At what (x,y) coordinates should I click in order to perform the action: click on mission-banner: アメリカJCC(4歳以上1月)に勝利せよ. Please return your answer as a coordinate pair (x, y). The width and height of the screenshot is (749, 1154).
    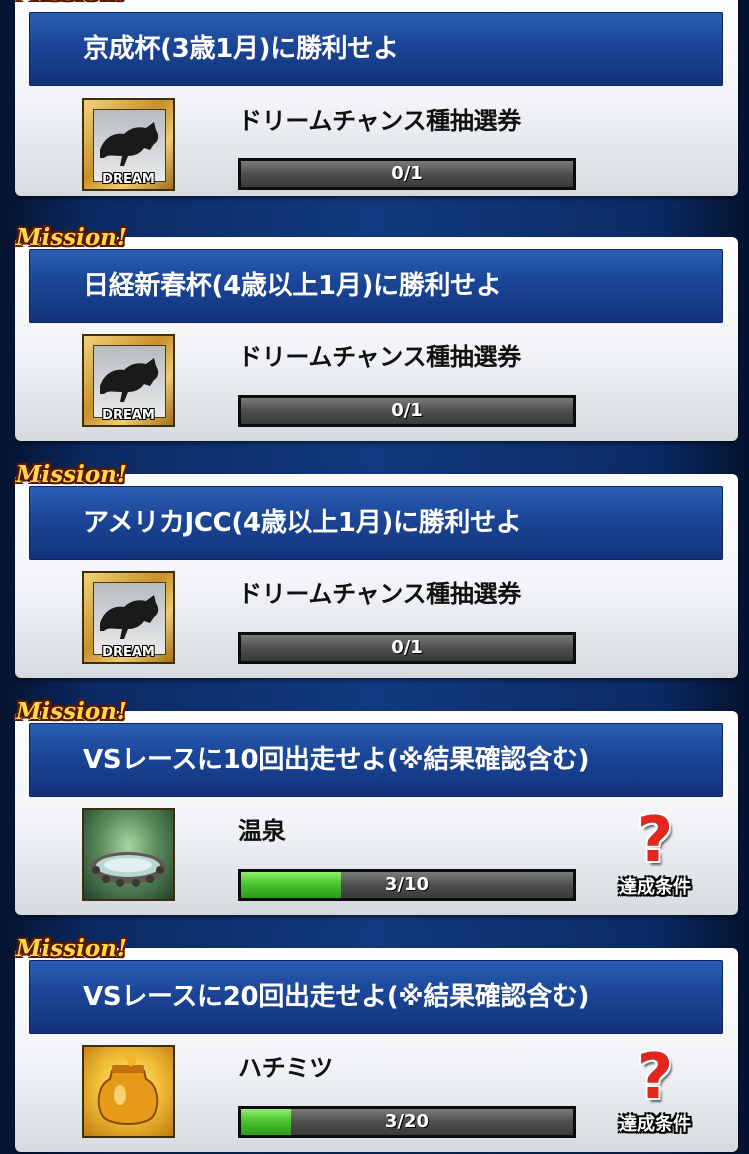
    Looking at the image, I should click on (376, 523).